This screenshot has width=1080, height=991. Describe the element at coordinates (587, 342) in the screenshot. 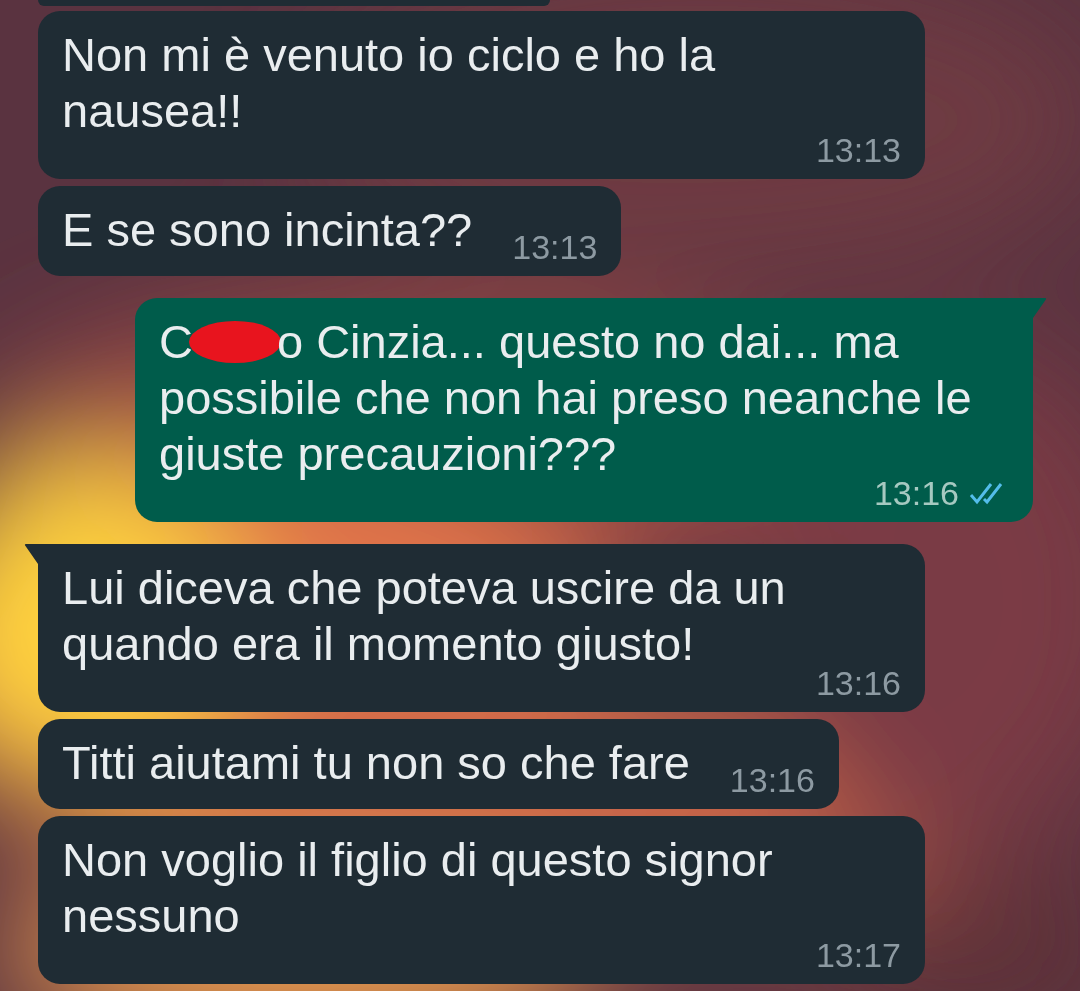

I see `message-text: o Cinzia... questo no dai... ma` at that location.